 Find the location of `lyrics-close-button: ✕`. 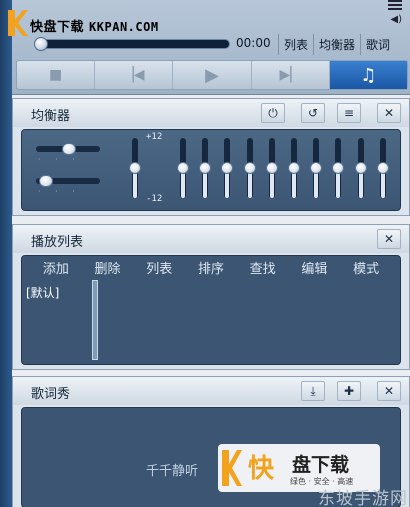

lyrics-close-button: ✕ is located at coordinates (389, 391).